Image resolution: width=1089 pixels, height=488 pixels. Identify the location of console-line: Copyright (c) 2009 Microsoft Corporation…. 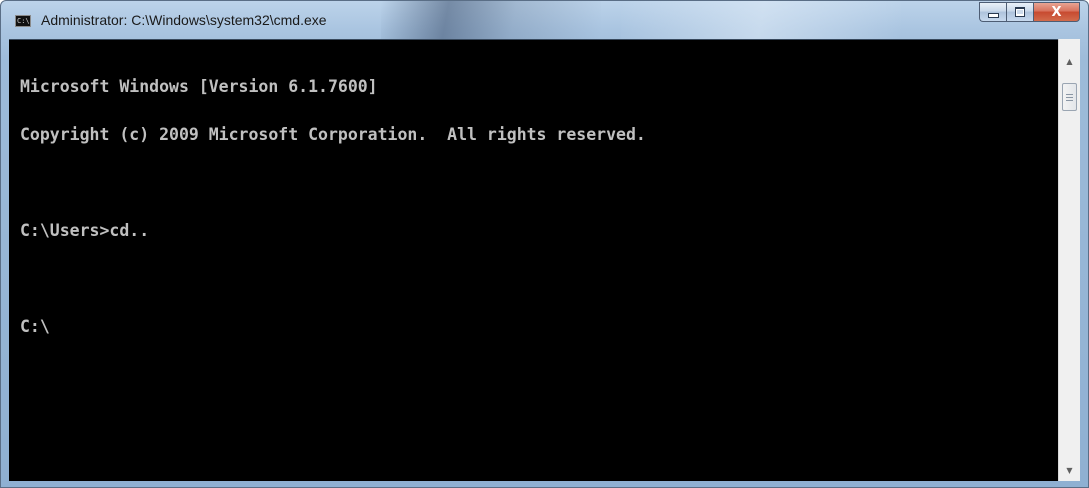
(333, 134).